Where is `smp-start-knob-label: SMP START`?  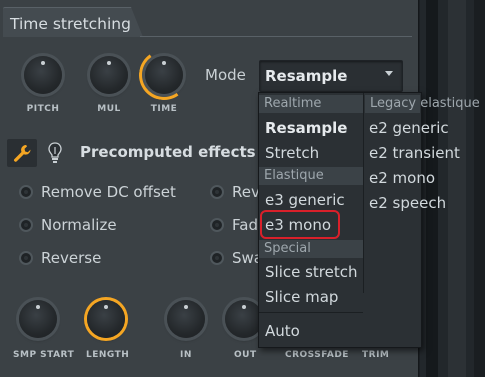 smp-start-knob-label: SMP START is located at coordinates (44, 355).